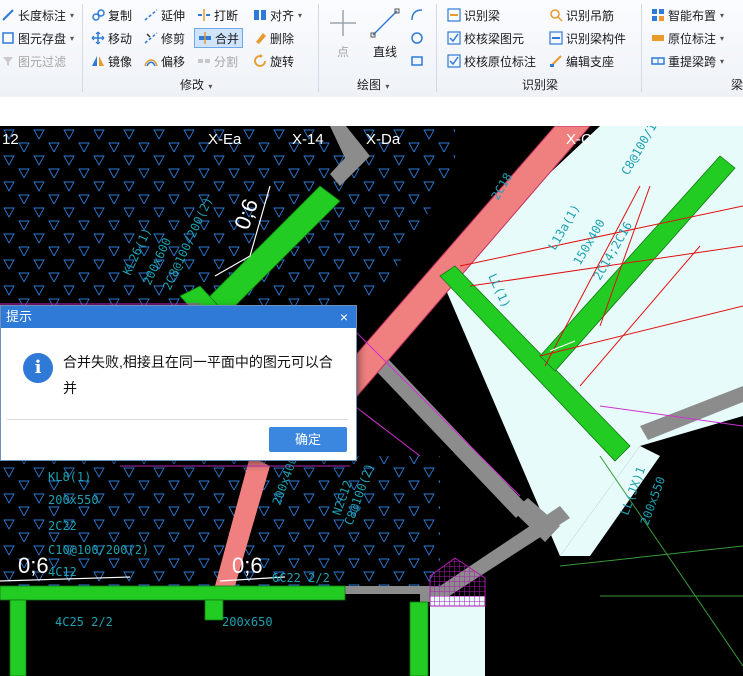 This screenshot has width=743, height=676. What do you see at coordinates (737, 85) in the screenshot?
I see `group-label-beam: 梁` at bounding box center [737, 85].